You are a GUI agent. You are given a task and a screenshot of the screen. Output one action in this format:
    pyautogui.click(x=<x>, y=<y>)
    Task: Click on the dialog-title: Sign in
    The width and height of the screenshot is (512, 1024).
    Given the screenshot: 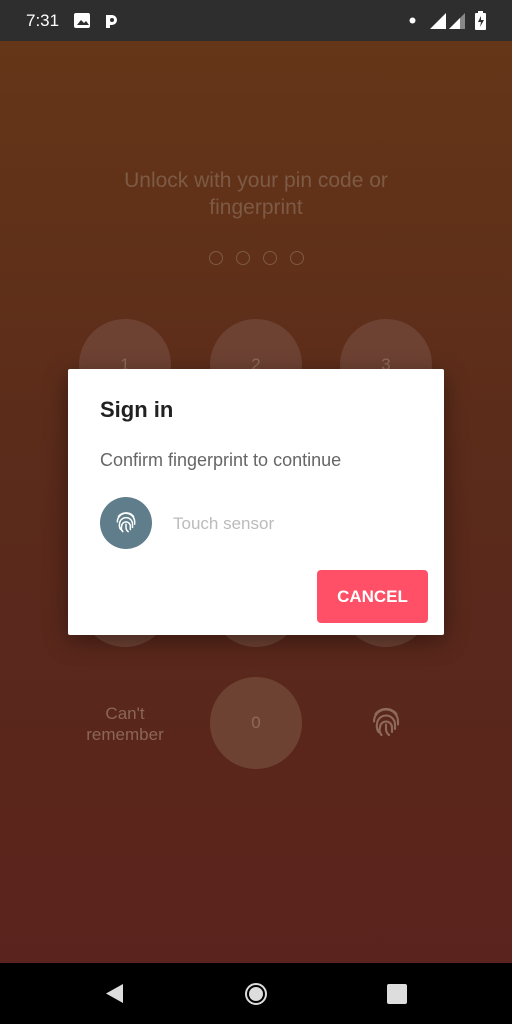 What is the action you would take?
    pyautogui.click(x=137, y=409)
    